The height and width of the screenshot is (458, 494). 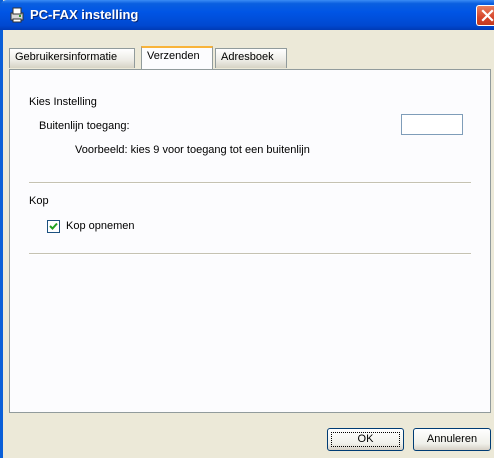 I want to click on outside-line-label: Buitenlijn toegang:, so click(x=84, y=126).